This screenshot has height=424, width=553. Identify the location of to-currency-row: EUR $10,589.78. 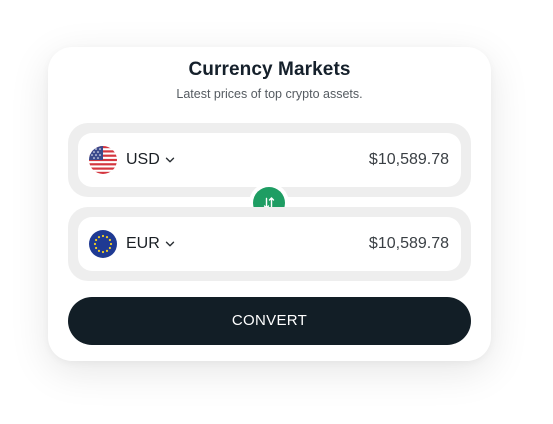
(269, 244).